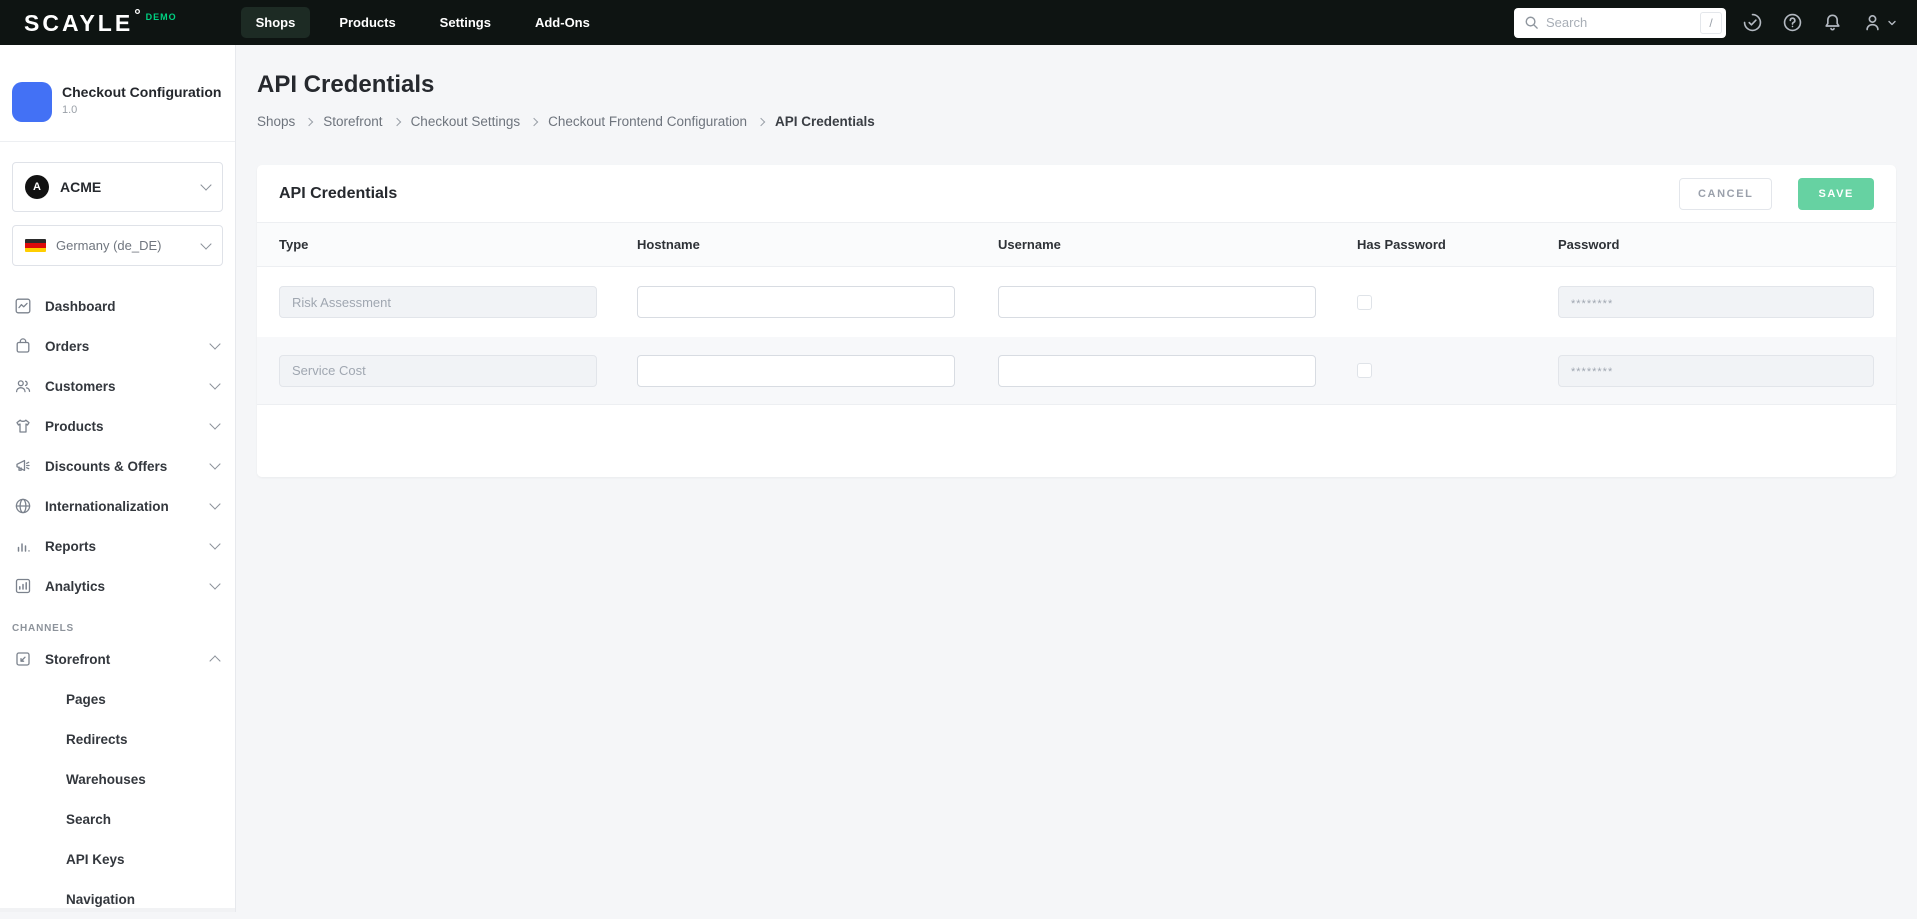 The height and width of the screenshot is (919, 1917). What do you see at coordinates (1819, 22) in the screenshot?
I see `topbar-icons` at bounding box center [1819, 22].